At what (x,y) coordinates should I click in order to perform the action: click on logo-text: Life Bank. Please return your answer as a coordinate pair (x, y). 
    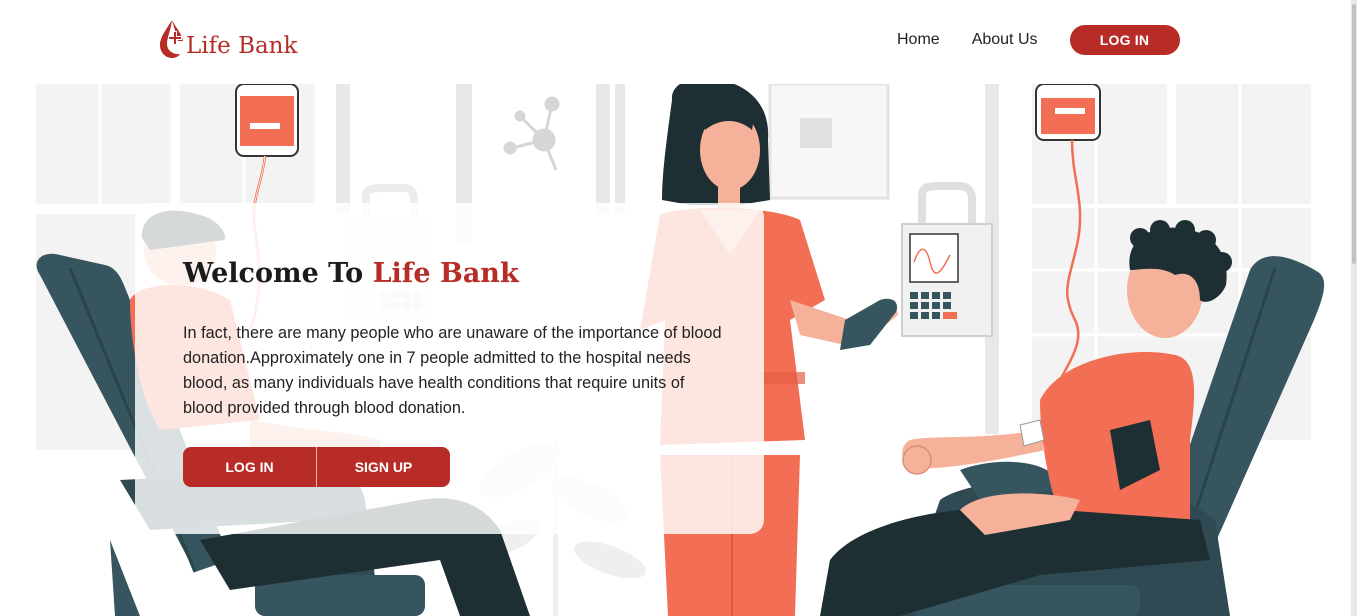
    Looking at the image, I should click on (242, 46).